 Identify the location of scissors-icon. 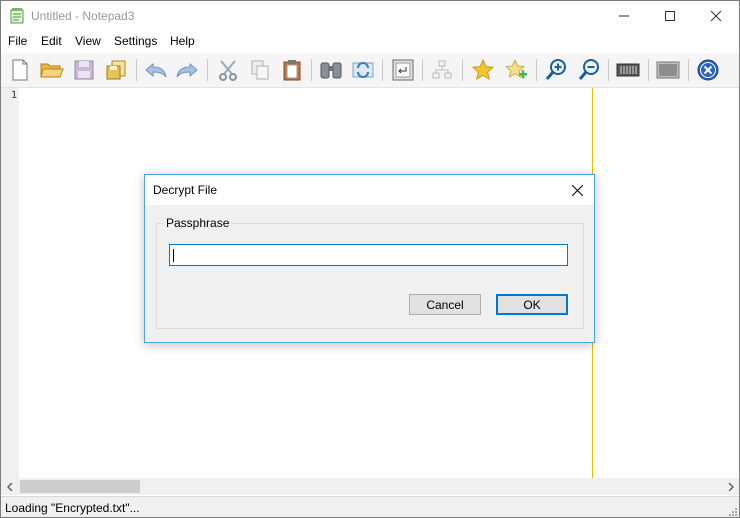
(228, 70).